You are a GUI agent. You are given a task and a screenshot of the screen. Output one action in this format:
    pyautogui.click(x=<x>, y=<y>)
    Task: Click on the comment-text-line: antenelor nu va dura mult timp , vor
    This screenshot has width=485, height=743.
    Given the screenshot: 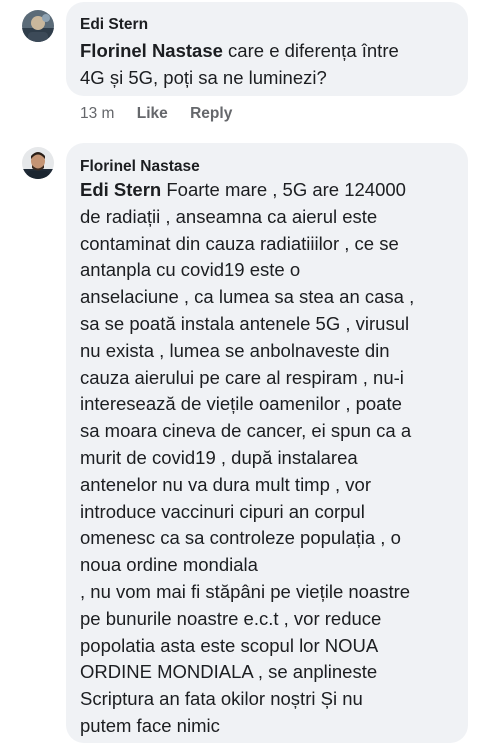 What is the action you would take?
    pyautogui.click(x=226, y=484)
    